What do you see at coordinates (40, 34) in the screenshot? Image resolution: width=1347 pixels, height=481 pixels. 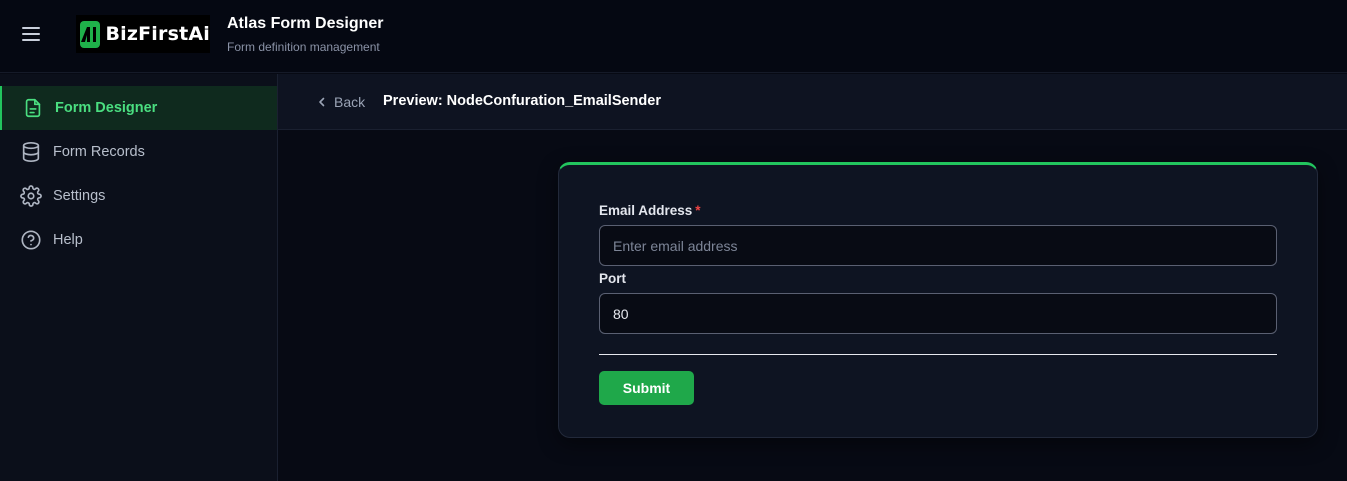 I see `hamburger-menu-icon` at bounding box center [40, 34].